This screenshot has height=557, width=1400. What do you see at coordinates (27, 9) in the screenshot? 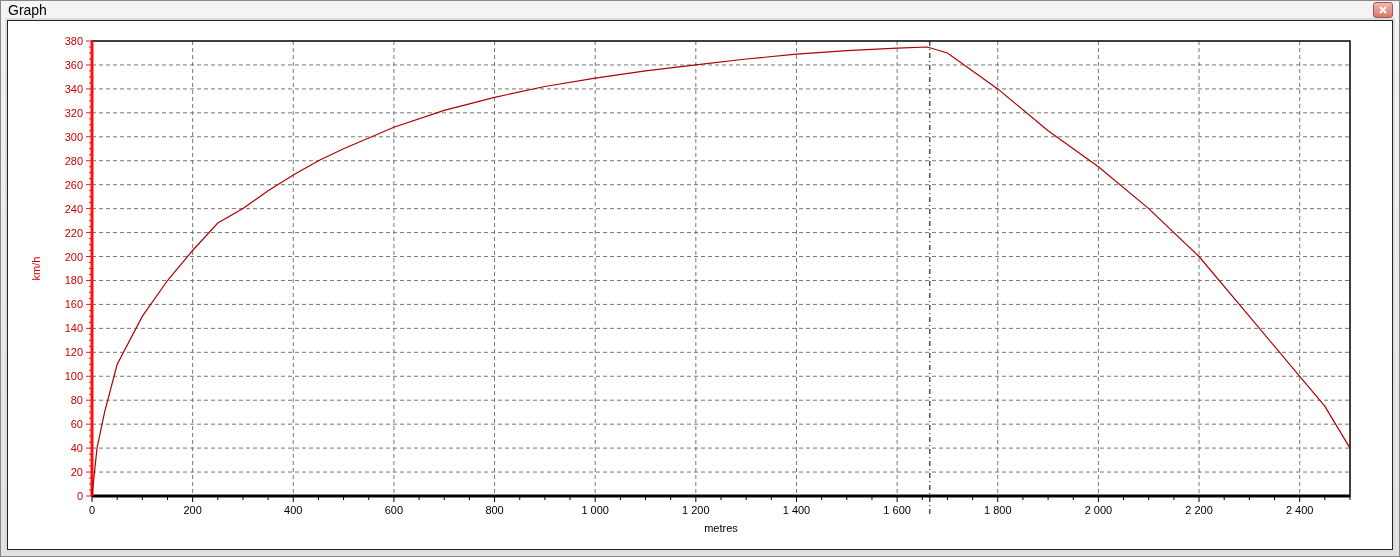
I see `window-title: Graph` at bounding box center [27, 9].